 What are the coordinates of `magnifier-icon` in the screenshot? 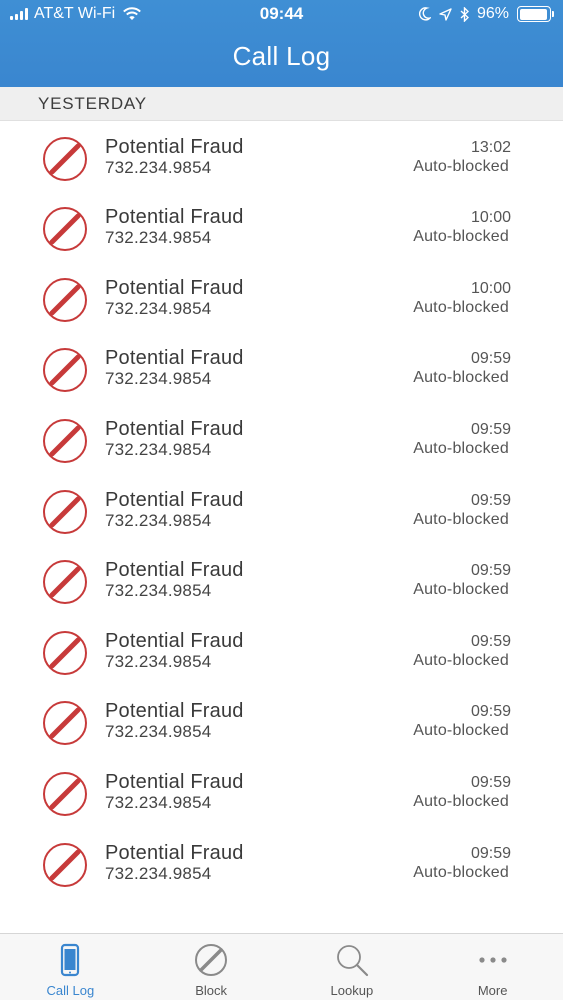 It's located at (352, 961).